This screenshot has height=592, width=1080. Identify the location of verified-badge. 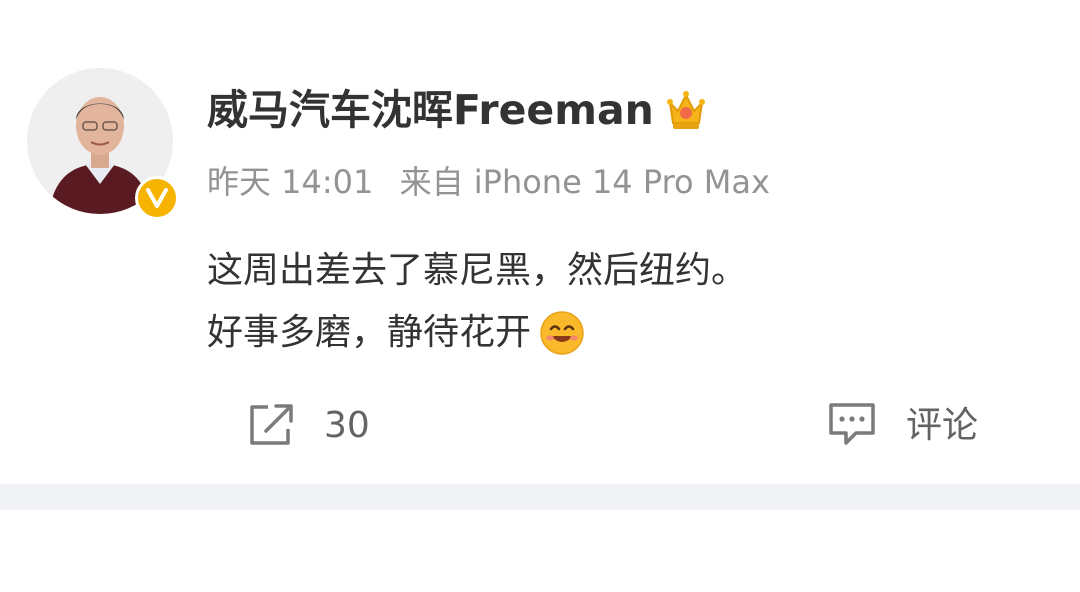
(157, 198).